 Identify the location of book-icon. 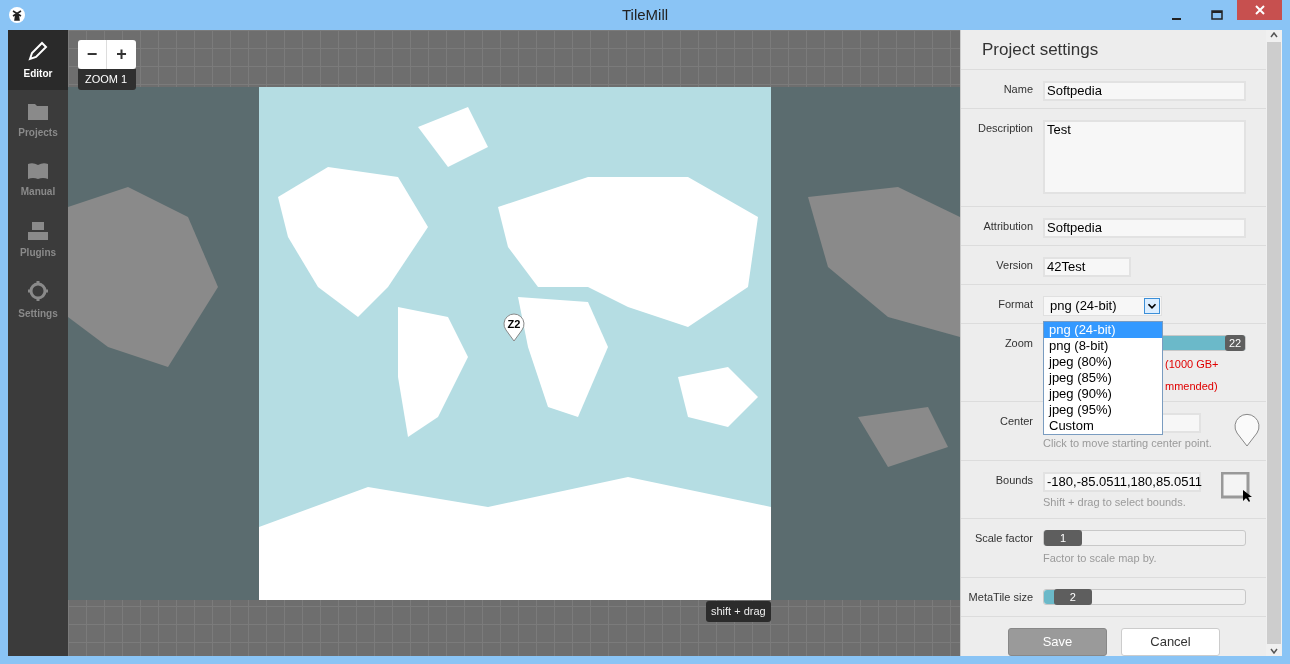
(38, 170).